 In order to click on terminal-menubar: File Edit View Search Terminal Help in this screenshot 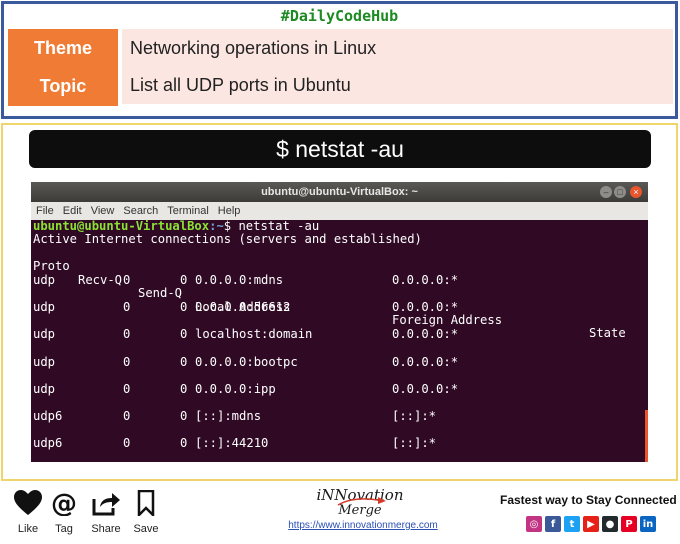, I will do `click(339, 211)`.